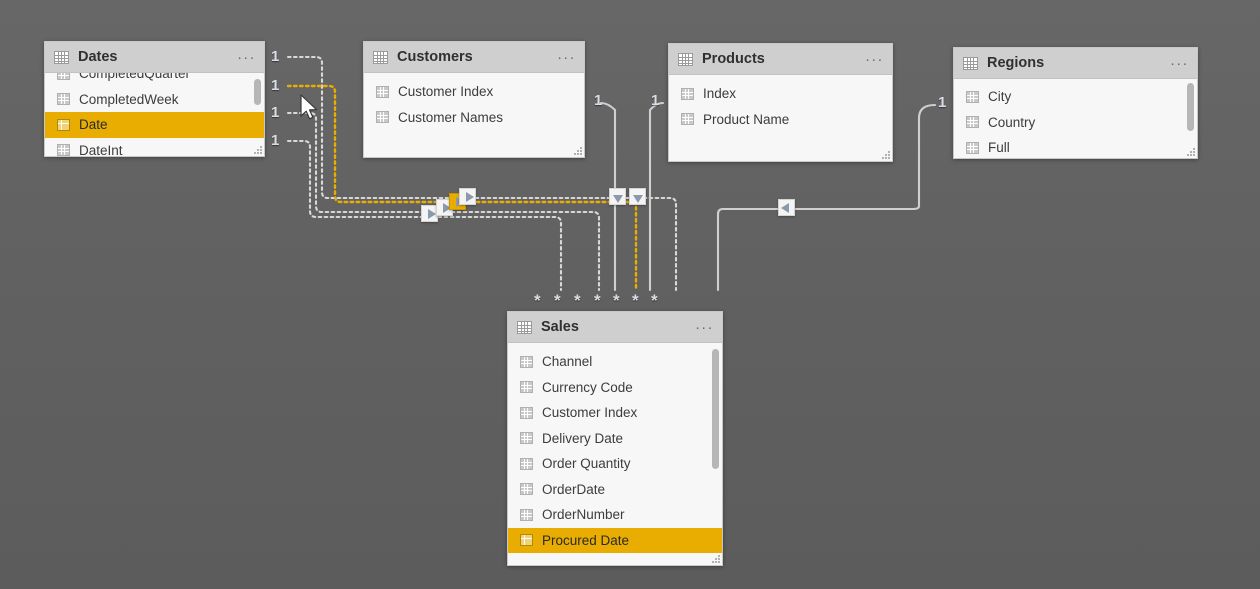 Image resolution: width=1260 pixels, height=589 pixels. Describe the element at coordinates (586, 464) in the screenshot. I see `field-label: Order Quantity` at that location.